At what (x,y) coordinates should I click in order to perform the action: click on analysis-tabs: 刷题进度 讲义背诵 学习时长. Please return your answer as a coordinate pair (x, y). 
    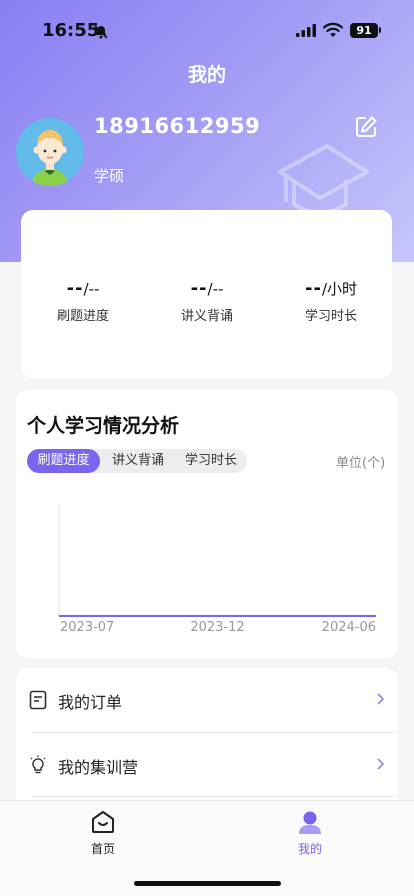
    Looking at the image, I should click on (137, 461).